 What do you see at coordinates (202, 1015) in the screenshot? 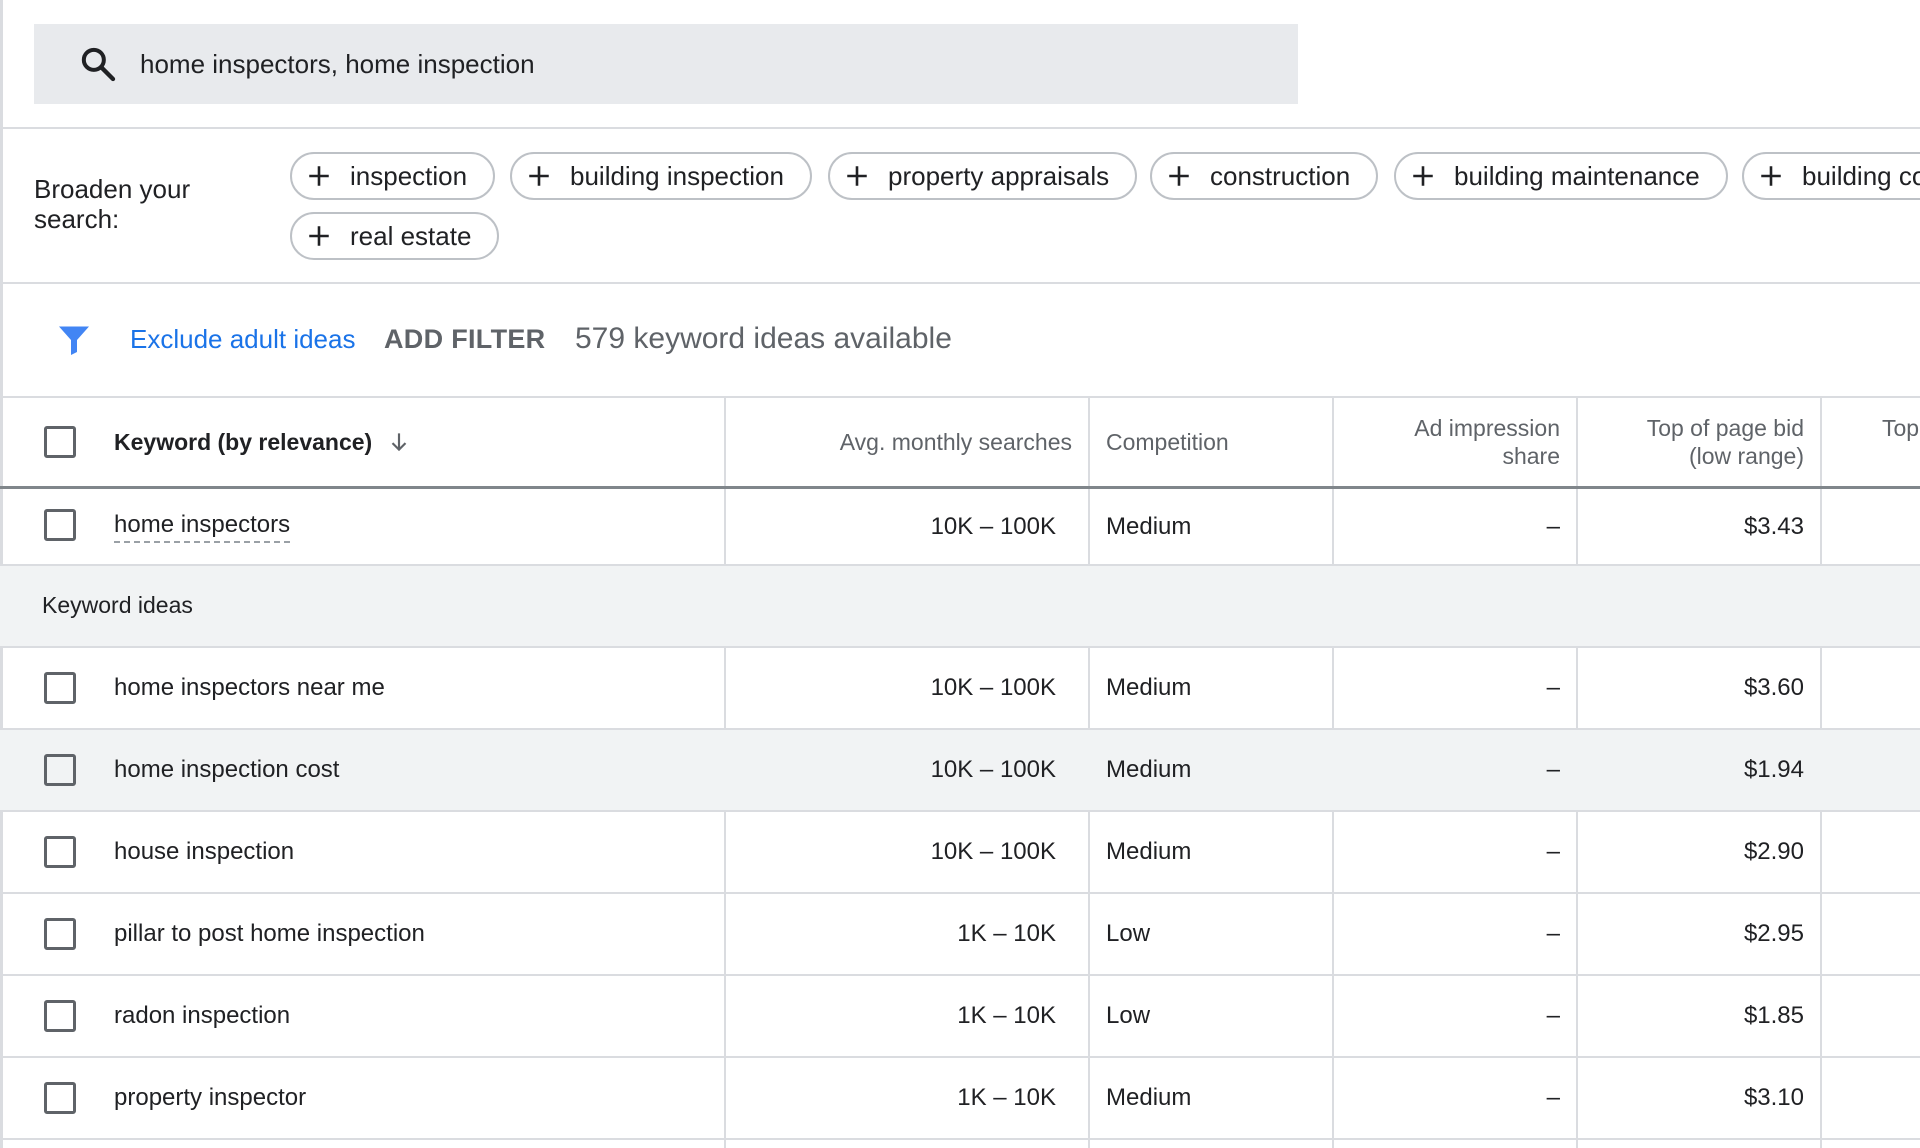
I see `keyword-cell: radon inspection` at bounding box center [202, 1015].